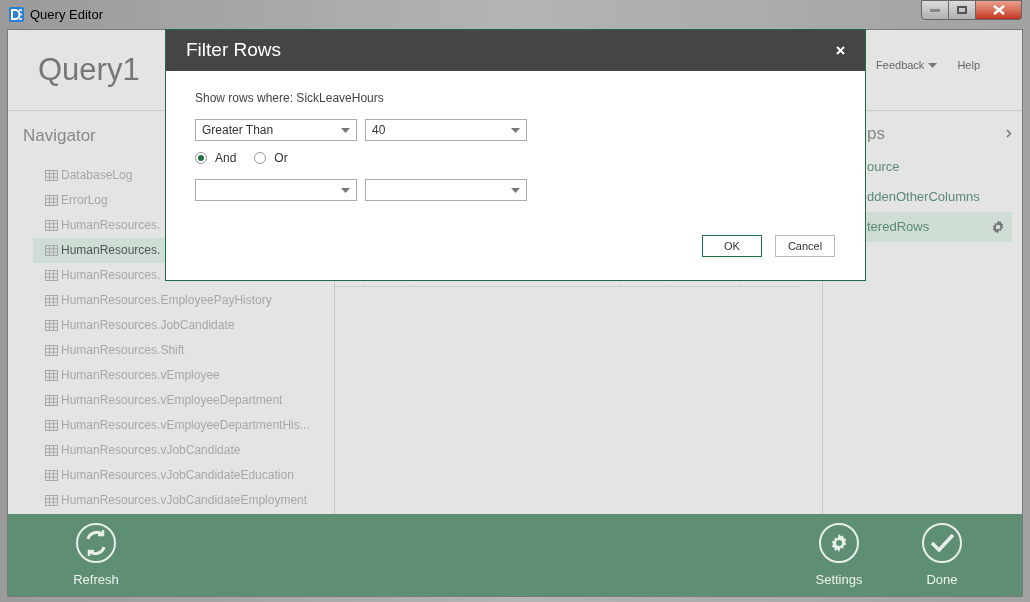 Image resolution: width=1030 pixels, height=602 pixels. Describe the element at coordinates (181, 300) in the screenshot. I see `navigator-item: HumanResources.EmployeePayHistory` at that location.